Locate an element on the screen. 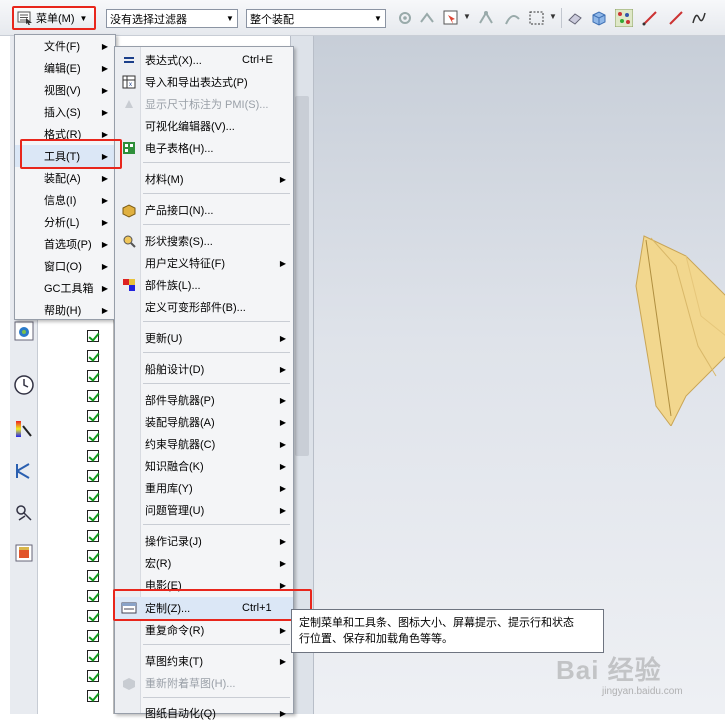 The height and width of the screenshot is (724, 725). snap-curve-icon is located at coordinates (513, 18).